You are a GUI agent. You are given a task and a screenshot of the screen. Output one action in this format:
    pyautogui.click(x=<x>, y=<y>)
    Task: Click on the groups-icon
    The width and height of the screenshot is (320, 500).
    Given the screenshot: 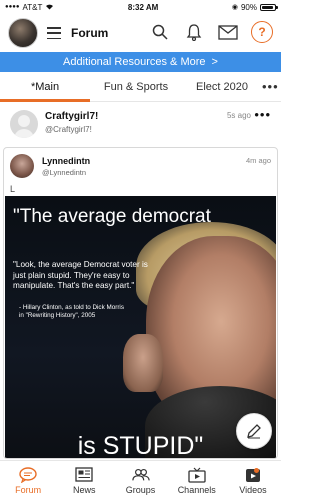 What is the action you would take?
    pyautogui.click(x=140, y=475)
    